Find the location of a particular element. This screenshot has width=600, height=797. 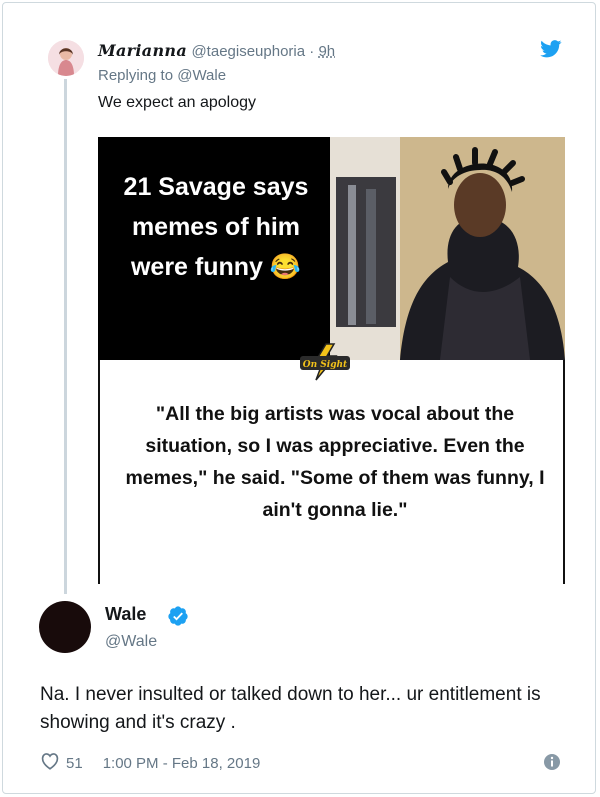

author-display-name: Wale is located at coordinates (125, 614).